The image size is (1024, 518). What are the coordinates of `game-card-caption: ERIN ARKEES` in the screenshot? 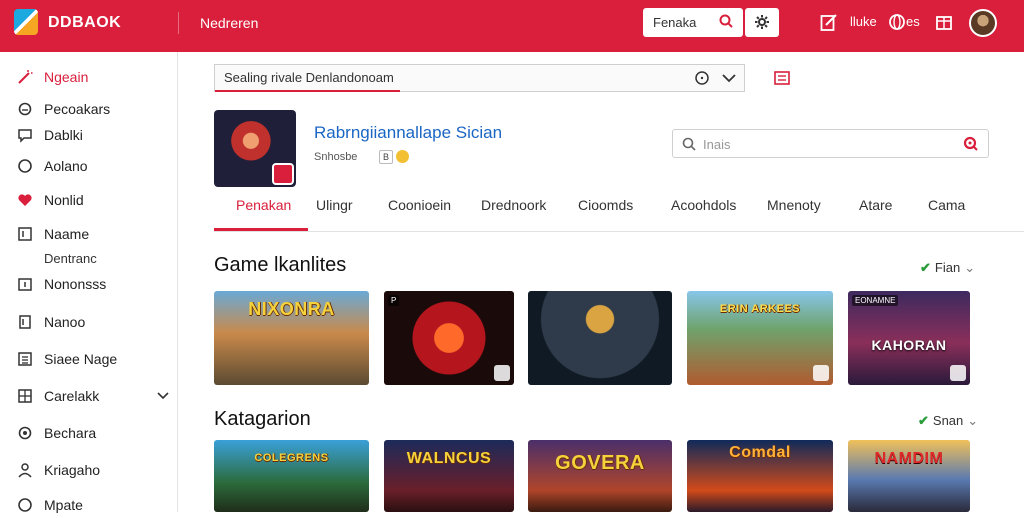 It's located at (760, 309).